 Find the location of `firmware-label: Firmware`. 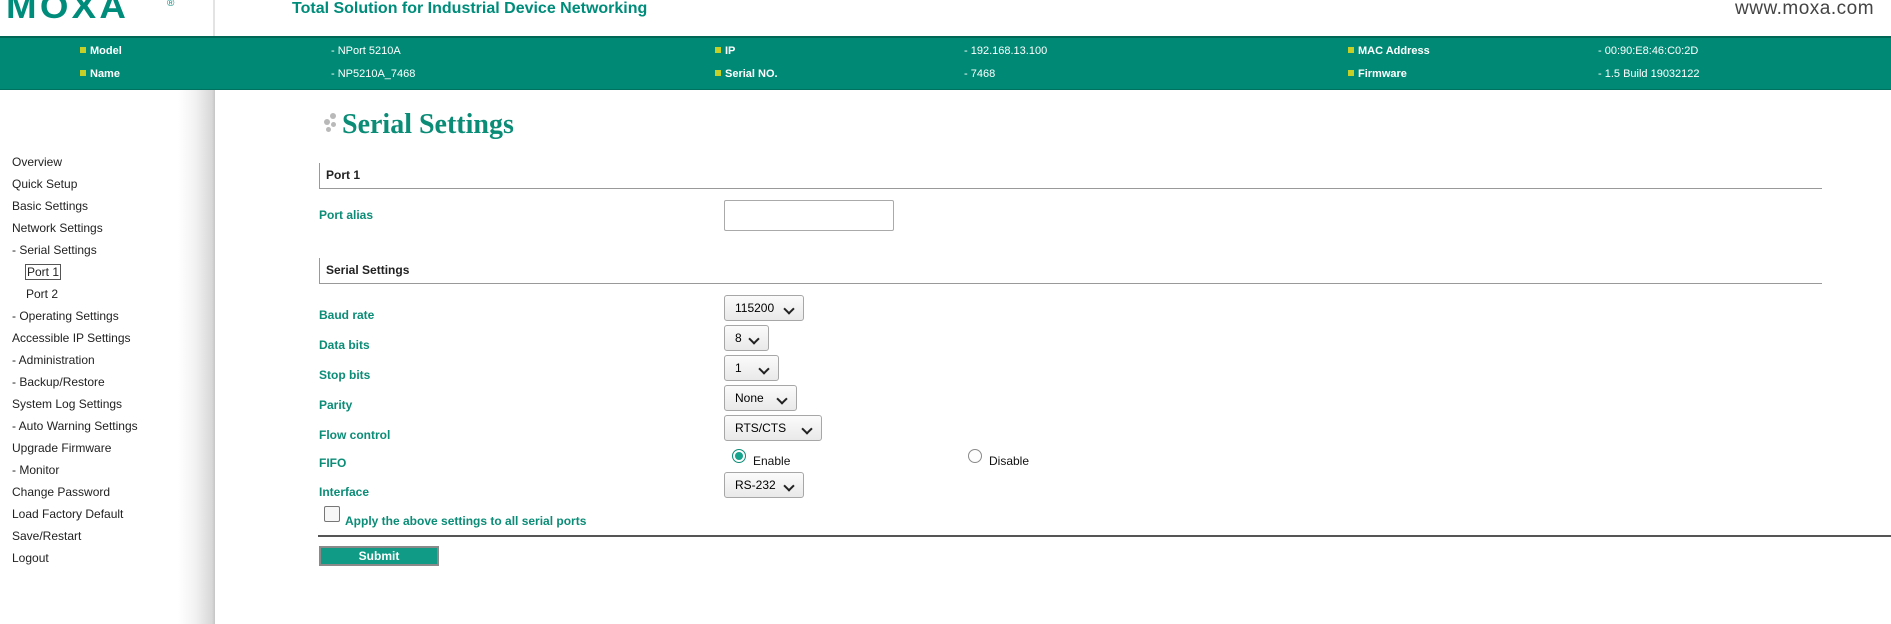

firmware-label: Firmware is located at coordinates (1377, 74).